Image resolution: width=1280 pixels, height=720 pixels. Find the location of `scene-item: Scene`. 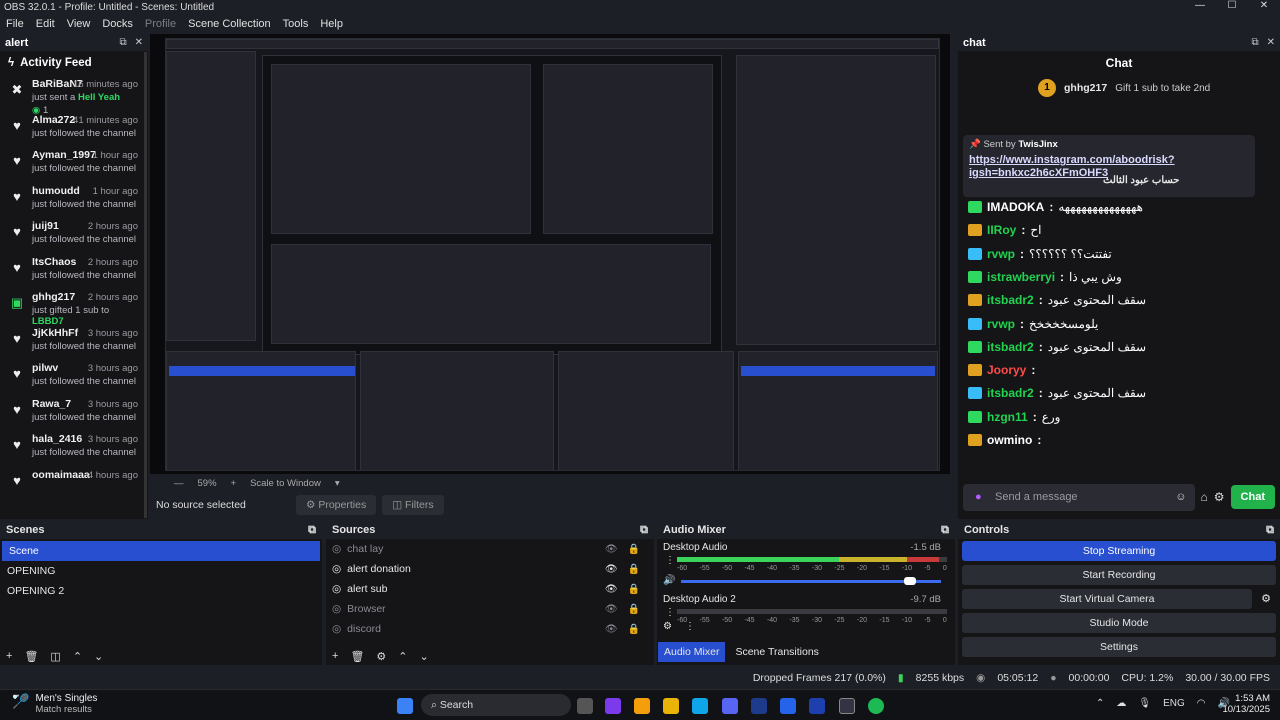

scene-item: Scene is located at coordinates (161, 551).